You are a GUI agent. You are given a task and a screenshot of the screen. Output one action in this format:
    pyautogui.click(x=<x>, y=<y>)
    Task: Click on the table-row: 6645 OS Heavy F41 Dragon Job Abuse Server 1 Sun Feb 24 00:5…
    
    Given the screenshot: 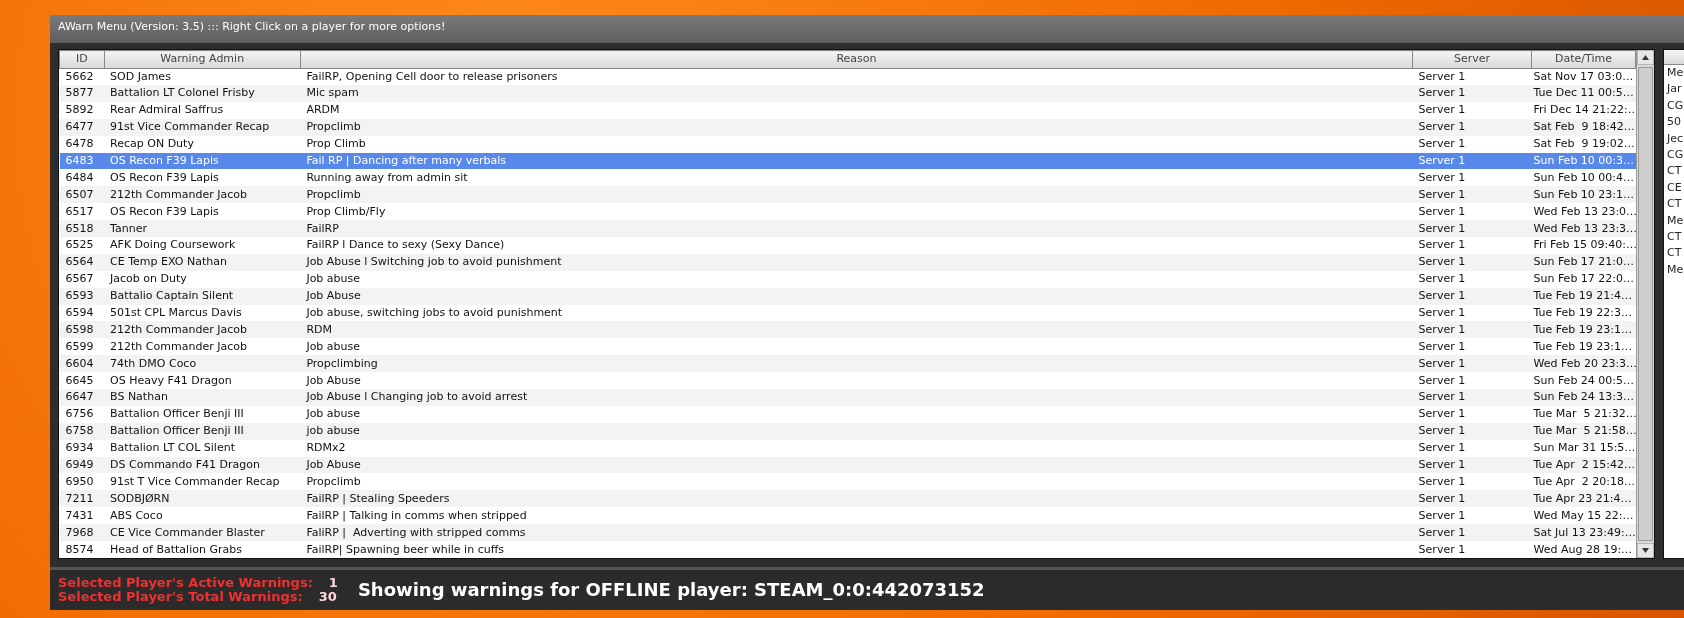 What is the action you would take?
    pyautogui.click(x=847, y=381)
    